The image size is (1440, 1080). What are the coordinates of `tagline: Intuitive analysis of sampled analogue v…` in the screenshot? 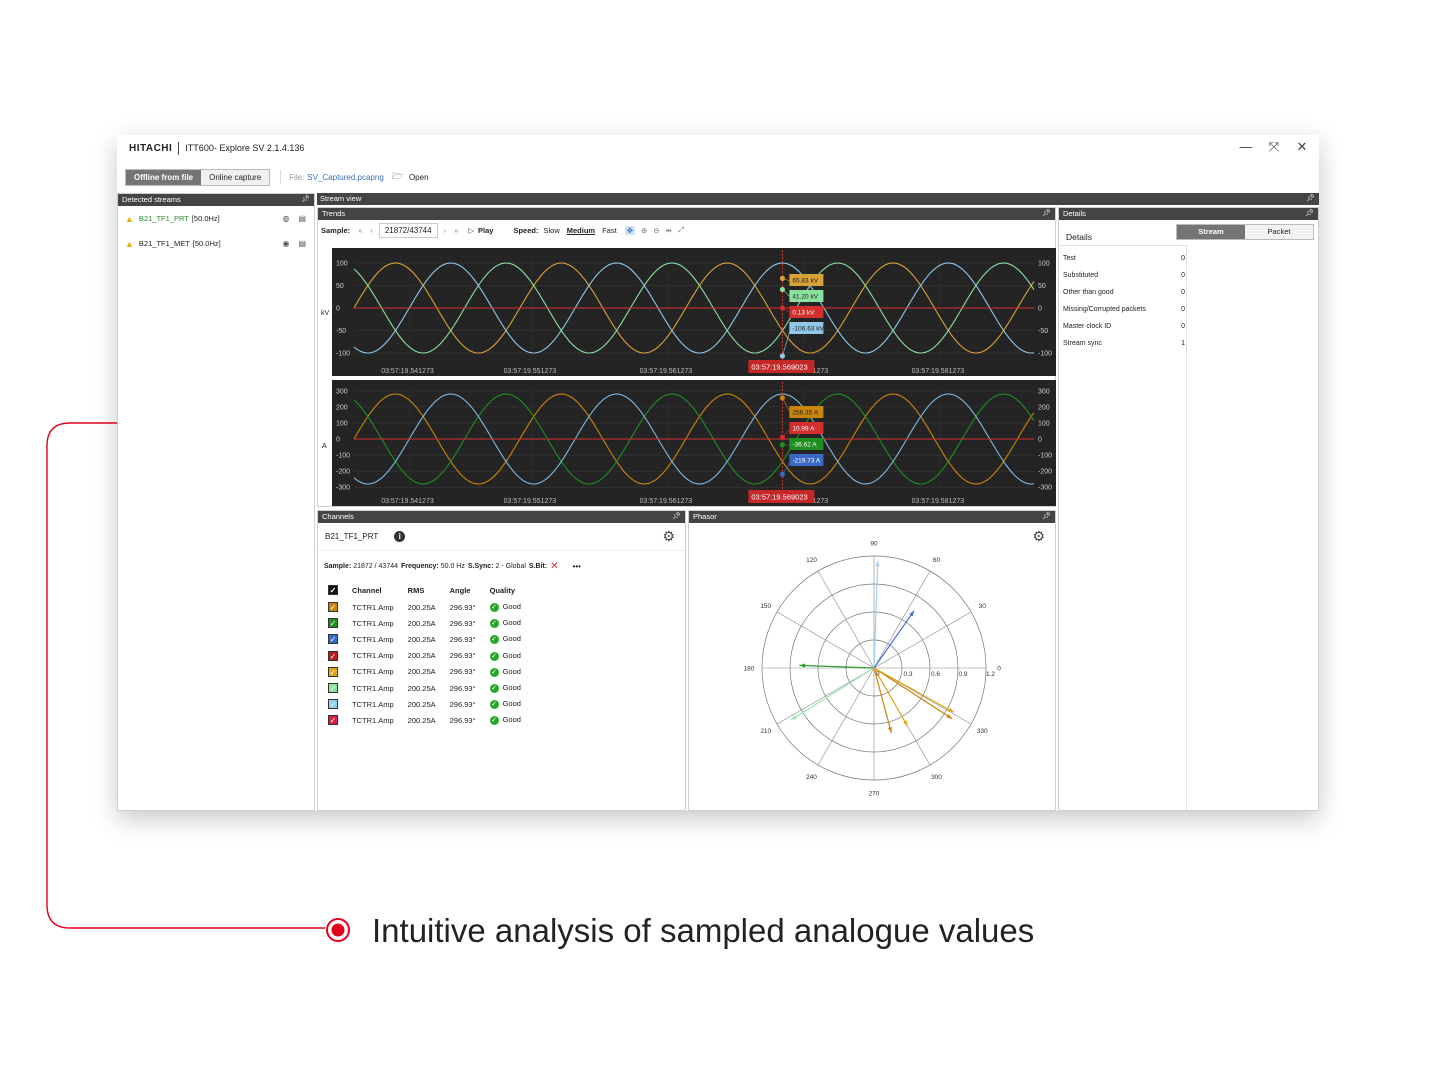 It's located at (703, 930).